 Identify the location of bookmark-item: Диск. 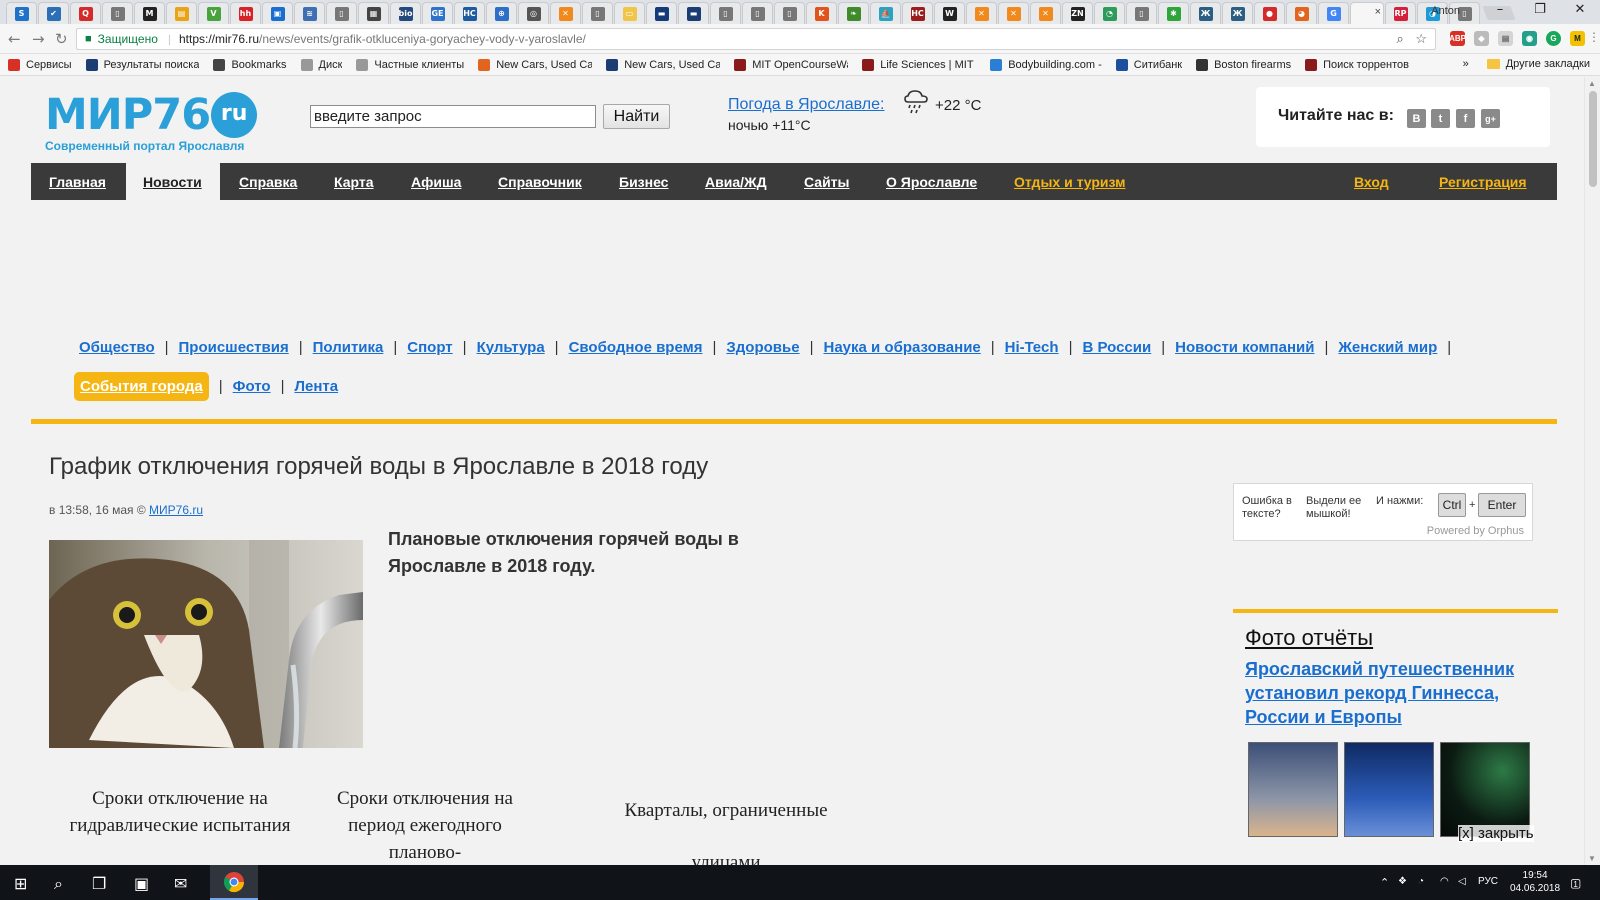
(321, 64).